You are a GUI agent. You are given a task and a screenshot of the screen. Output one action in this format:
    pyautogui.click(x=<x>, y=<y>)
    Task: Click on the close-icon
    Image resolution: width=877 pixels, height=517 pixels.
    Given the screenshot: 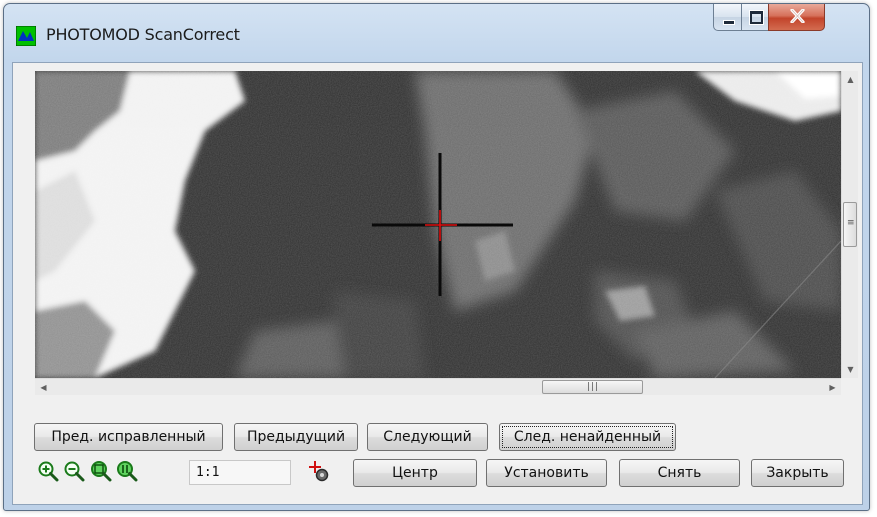 What is the action you would take?
    pyautogui.click(x=797, y=16)
    